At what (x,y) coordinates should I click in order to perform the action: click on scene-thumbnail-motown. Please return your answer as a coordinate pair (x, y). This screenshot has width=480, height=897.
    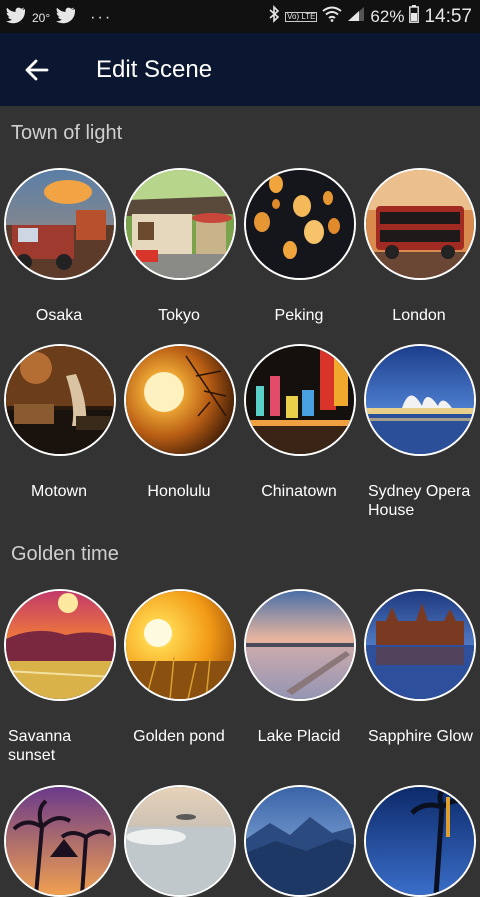
    Looking at the image, I should click on (60, 400).